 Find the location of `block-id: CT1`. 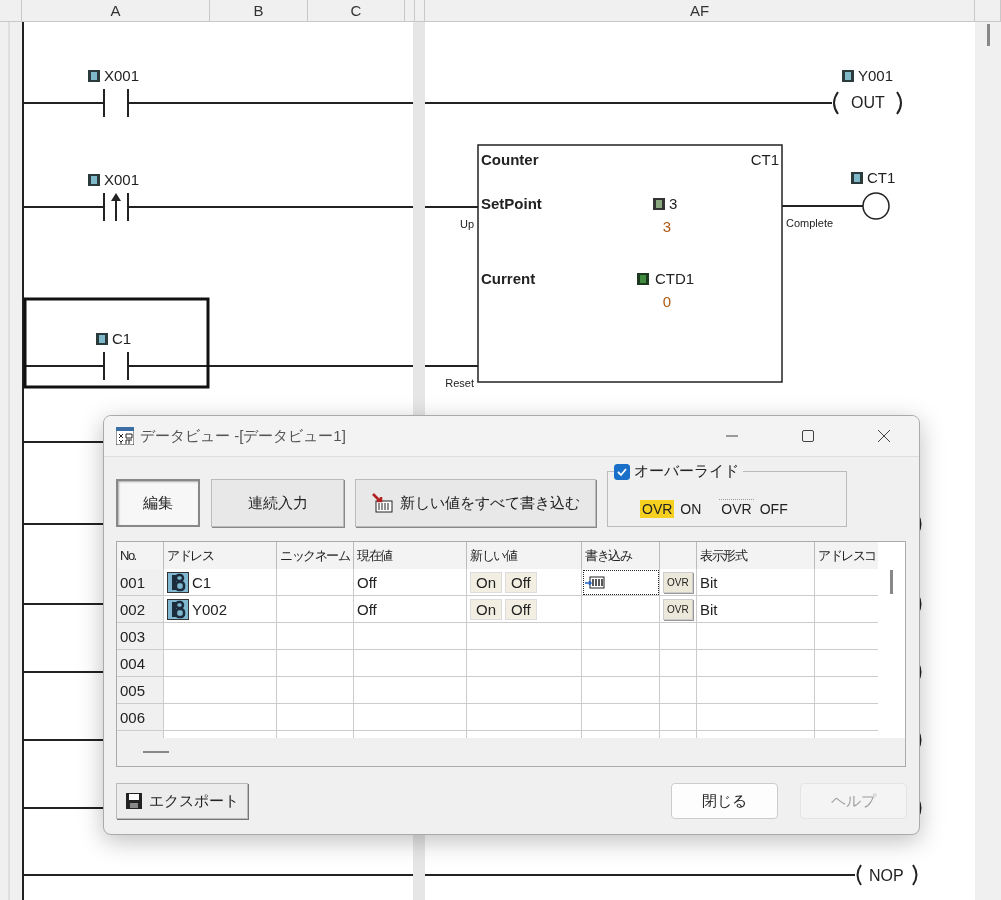

block-id: CT1 is located at coordinates (764, 159).